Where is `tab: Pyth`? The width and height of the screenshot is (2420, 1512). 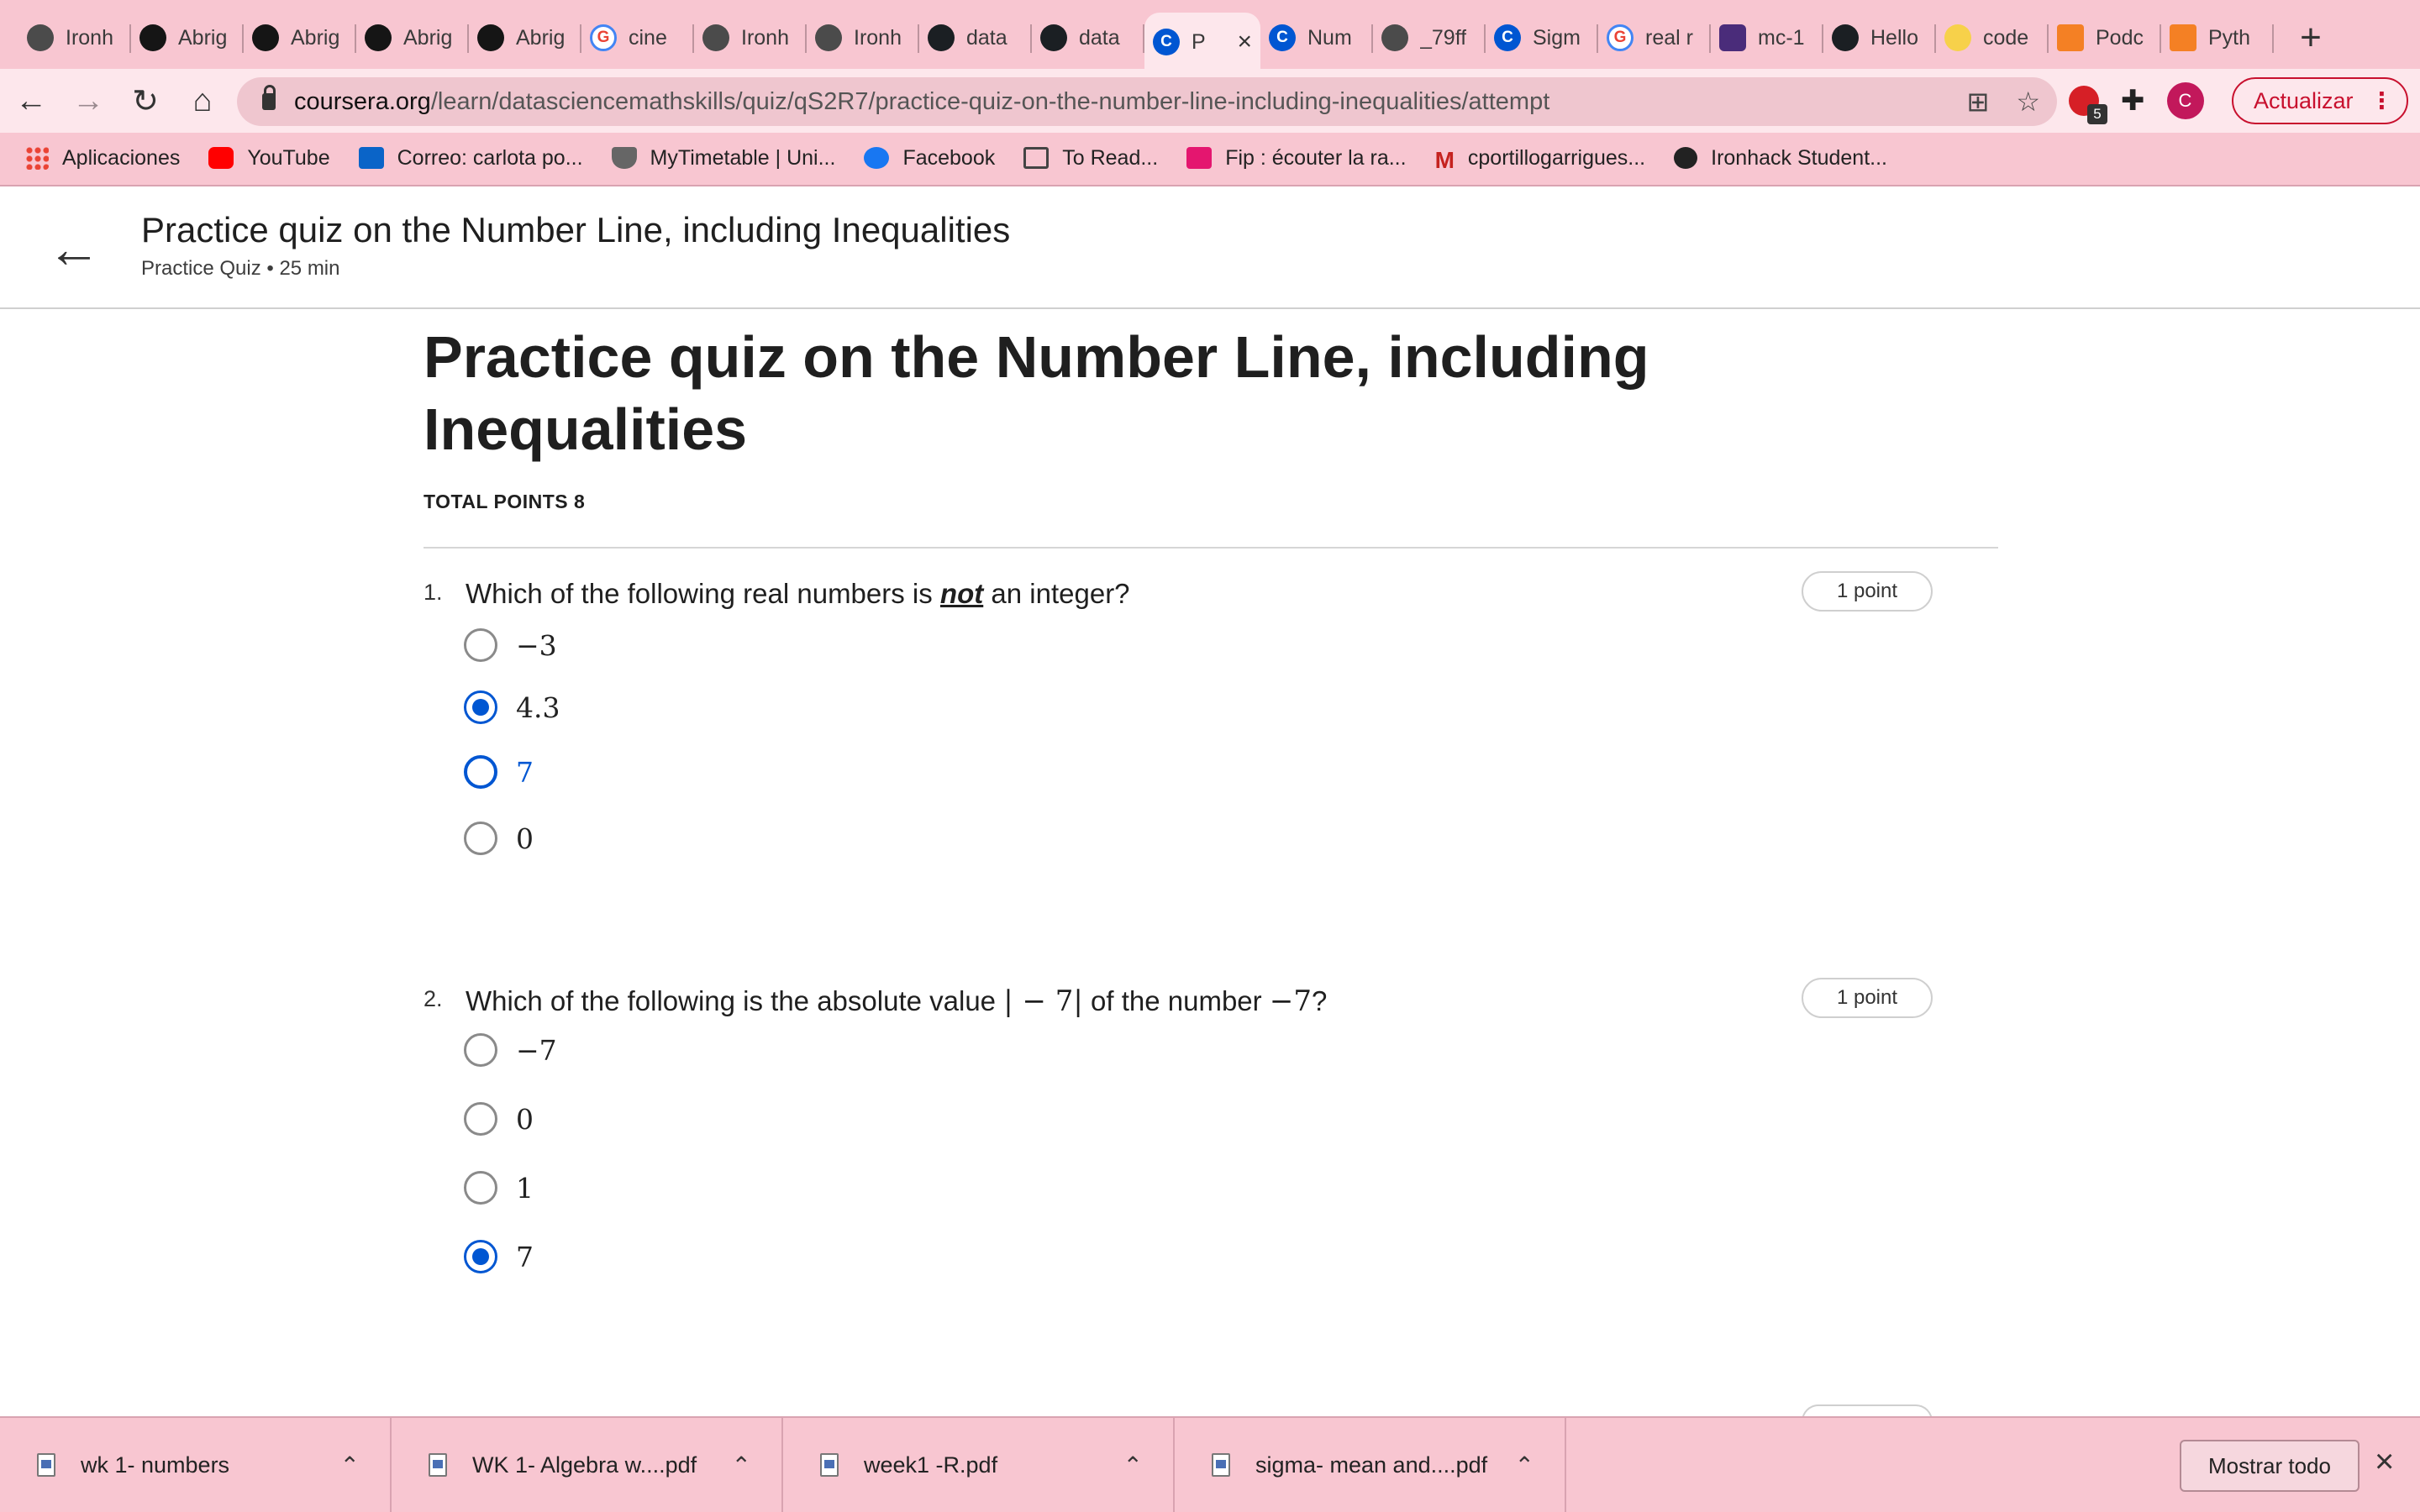
tab: Pyth is located at coordinates (2217, 38).